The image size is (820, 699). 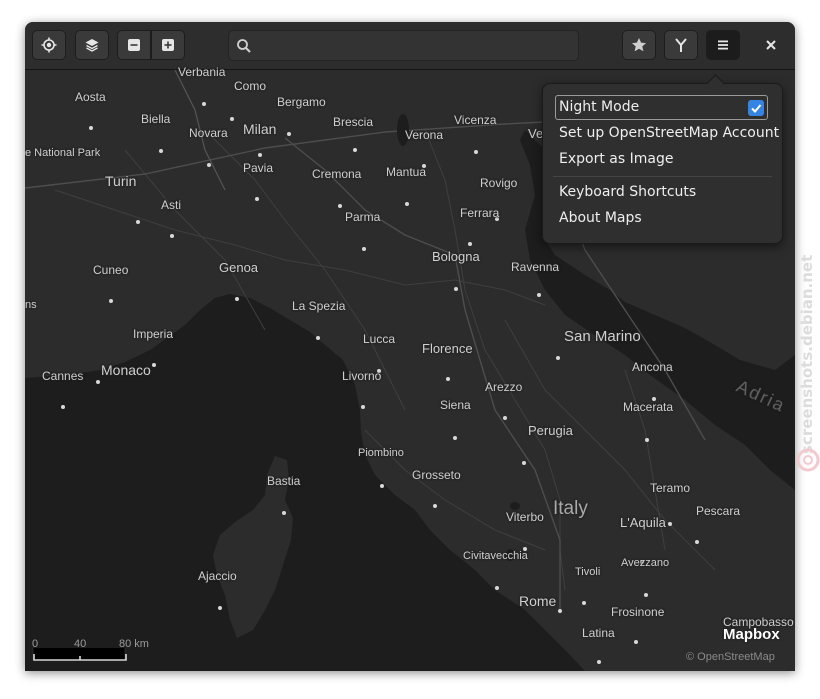 I want to click on zoom-in-button, so click(x=168, y=45).